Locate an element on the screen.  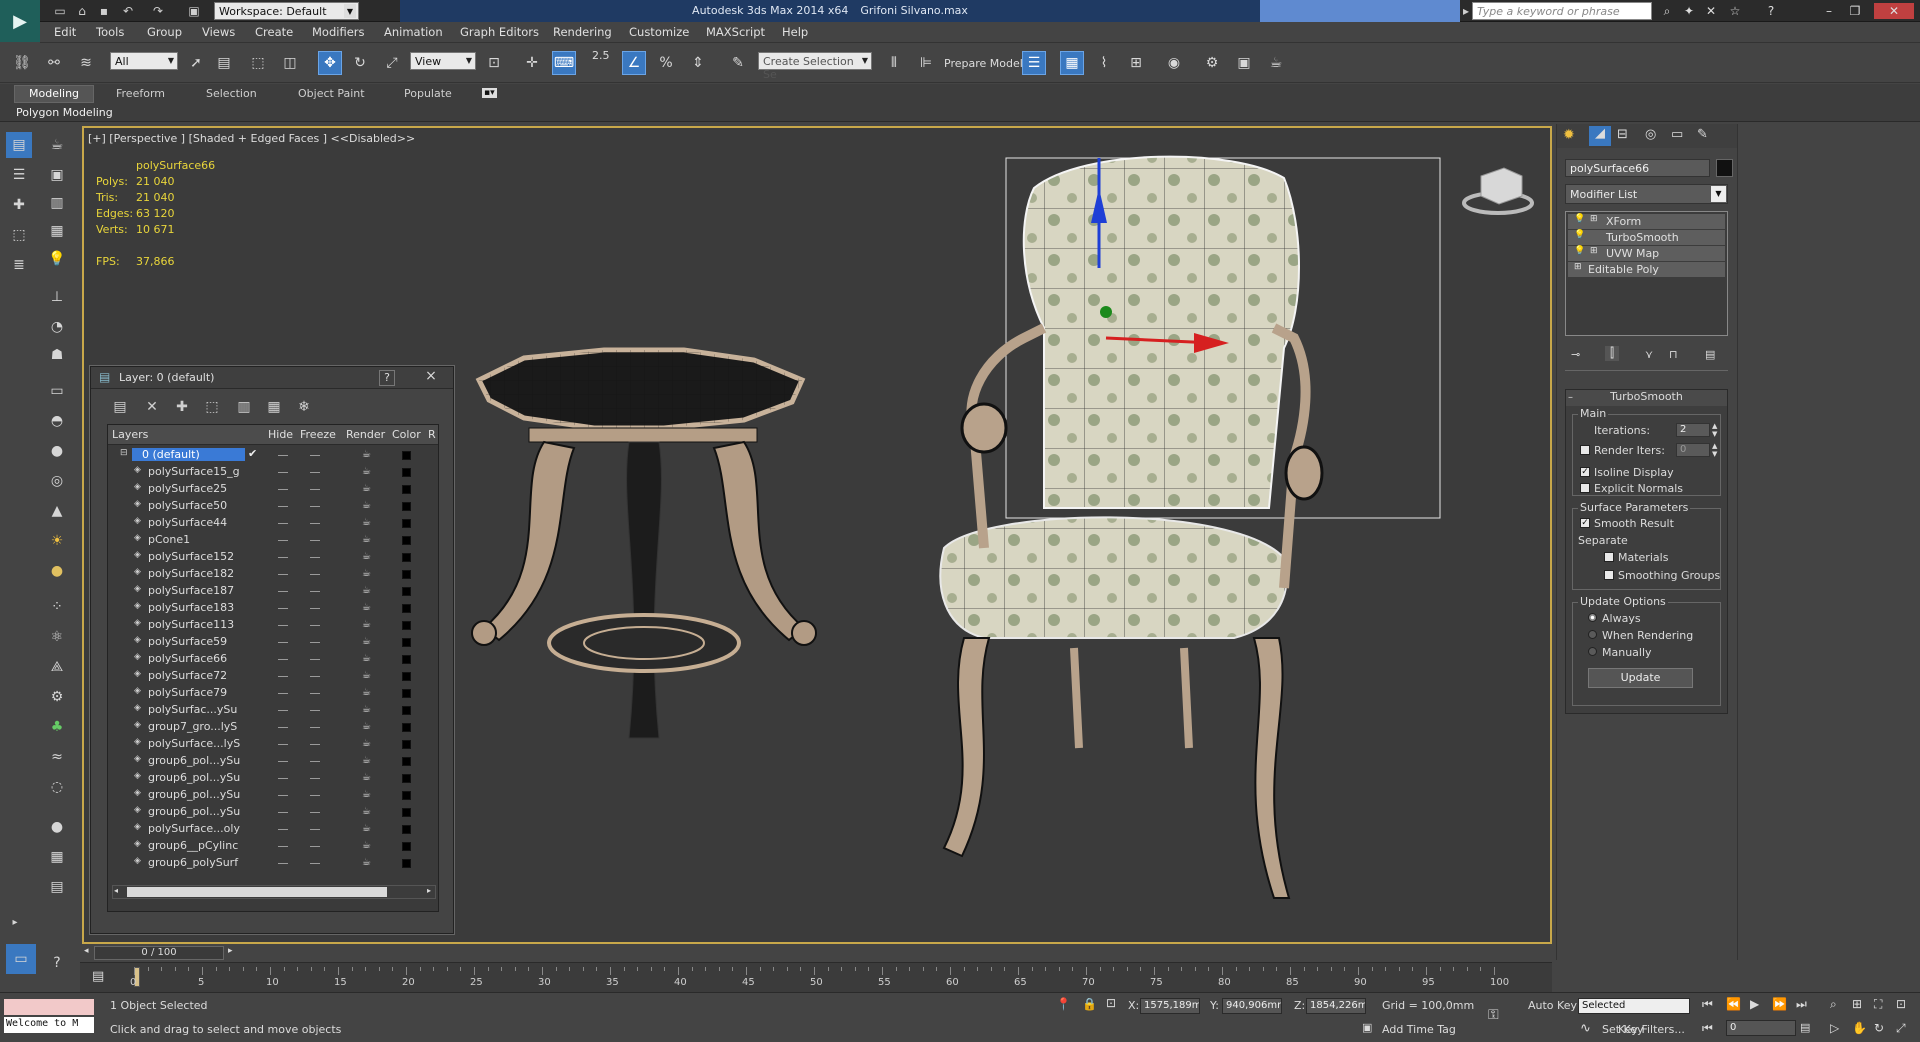
save-icon: ▪ is located at coordinates (104, 11).